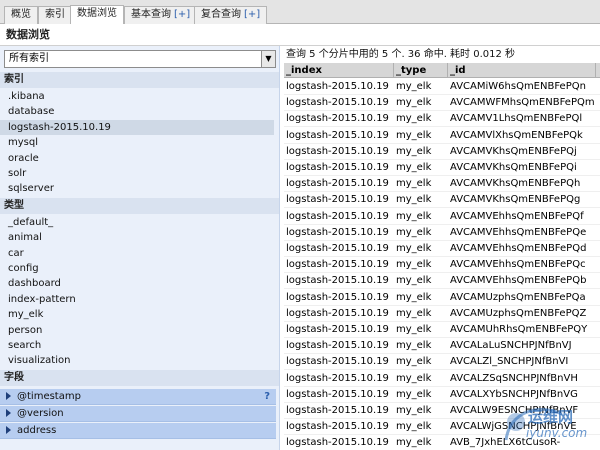  Describe the element at coordinates (518, 265) in the screenshot. I see `cell-id: AVCAMVEhhsQmENBFePQc` at that location.